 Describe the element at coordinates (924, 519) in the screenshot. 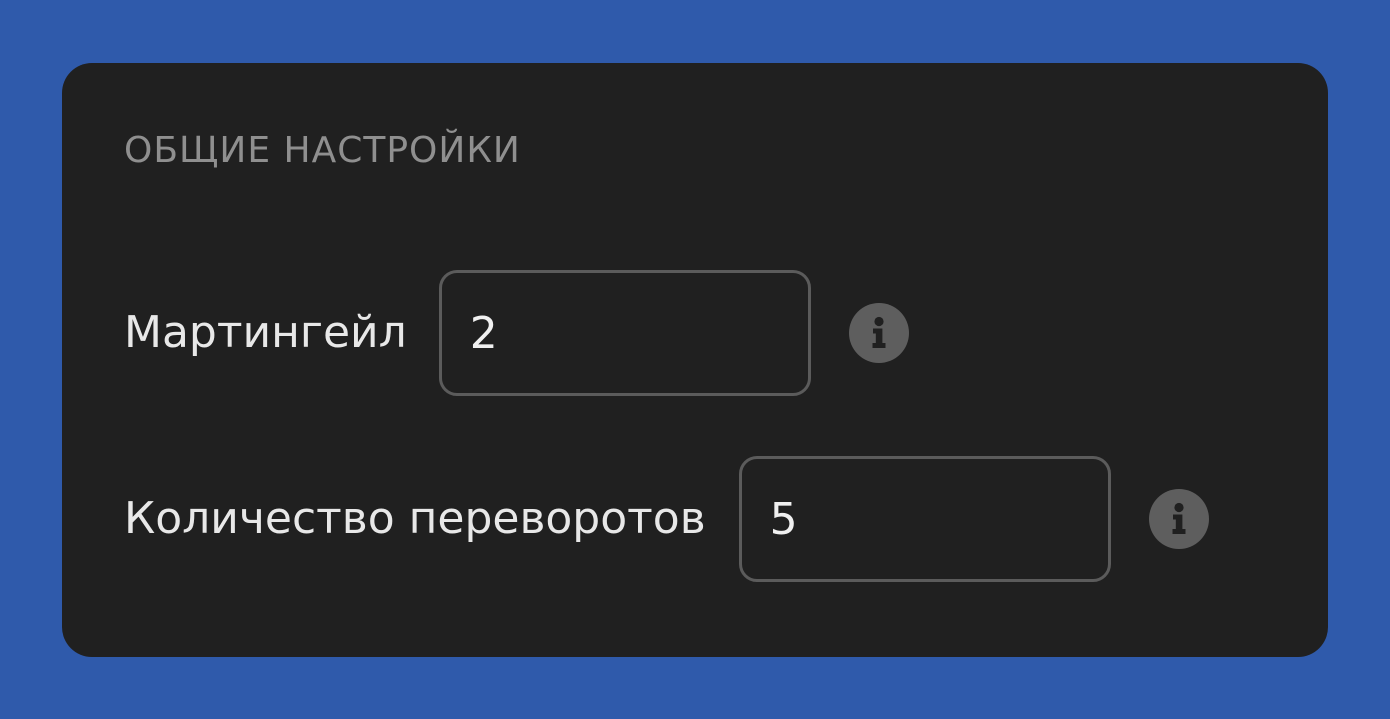

I see `flips-count-input` at that location.